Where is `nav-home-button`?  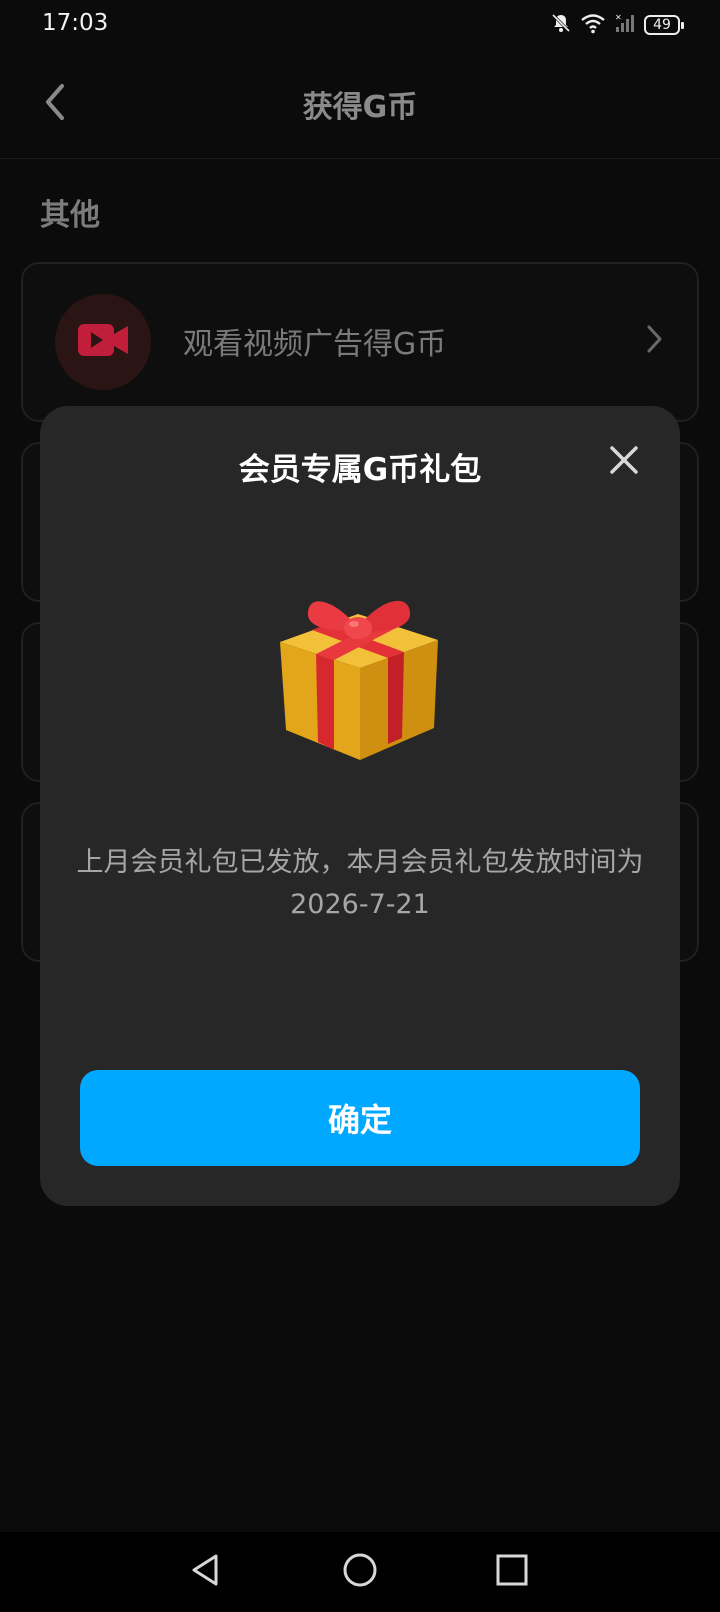 nav-home-button is located at coordinates (360, 1572).